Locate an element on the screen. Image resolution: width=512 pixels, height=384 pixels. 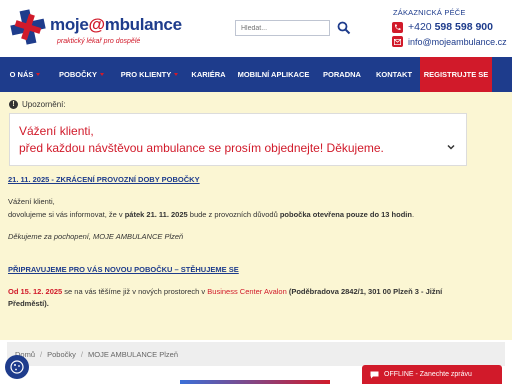
info-icon: ! is located at coordinates (13, 104).